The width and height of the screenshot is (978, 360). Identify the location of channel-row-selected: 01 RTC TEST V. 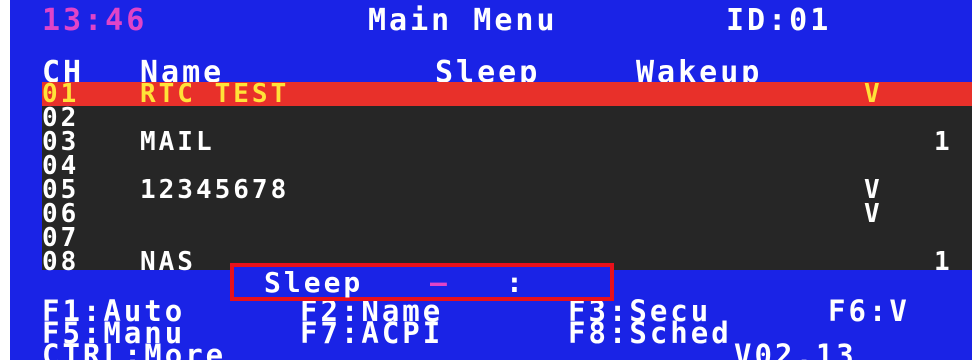
(507, 94).